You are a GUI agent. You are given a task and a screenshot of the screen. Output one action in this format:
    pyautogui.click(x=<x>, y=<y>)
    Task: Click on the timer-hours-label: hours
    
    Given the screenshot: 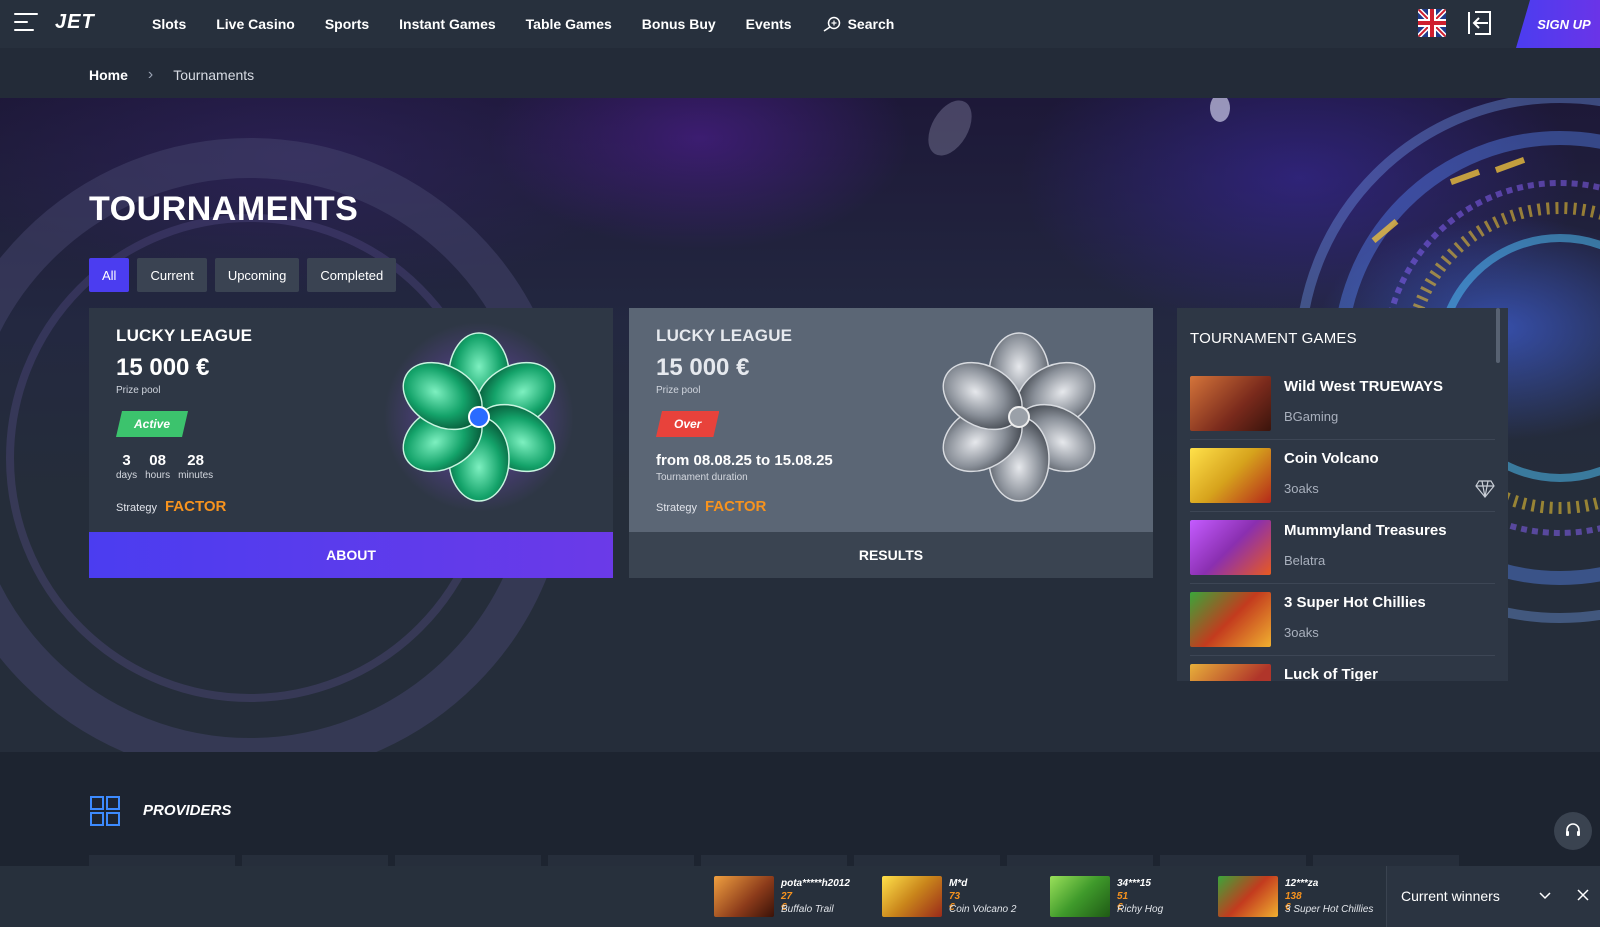 What is the action you would take?
    pyautogui.click(x=158, y=475)
    